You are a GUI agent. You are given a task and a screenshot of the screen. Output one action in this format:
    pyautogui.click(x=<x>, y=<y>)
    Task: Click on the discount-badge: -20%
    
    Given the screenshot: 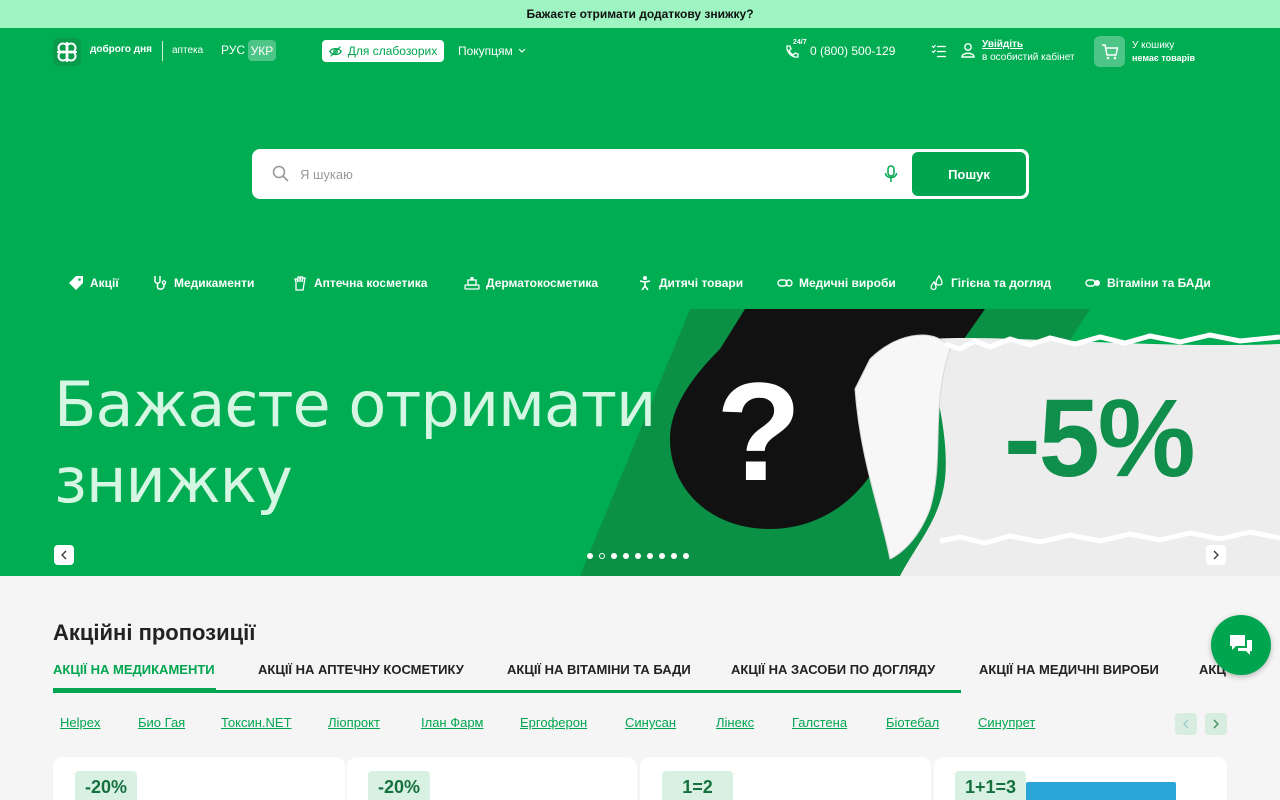 What is the action you would take?
    pyautogui.click(x=106, y=785)
    